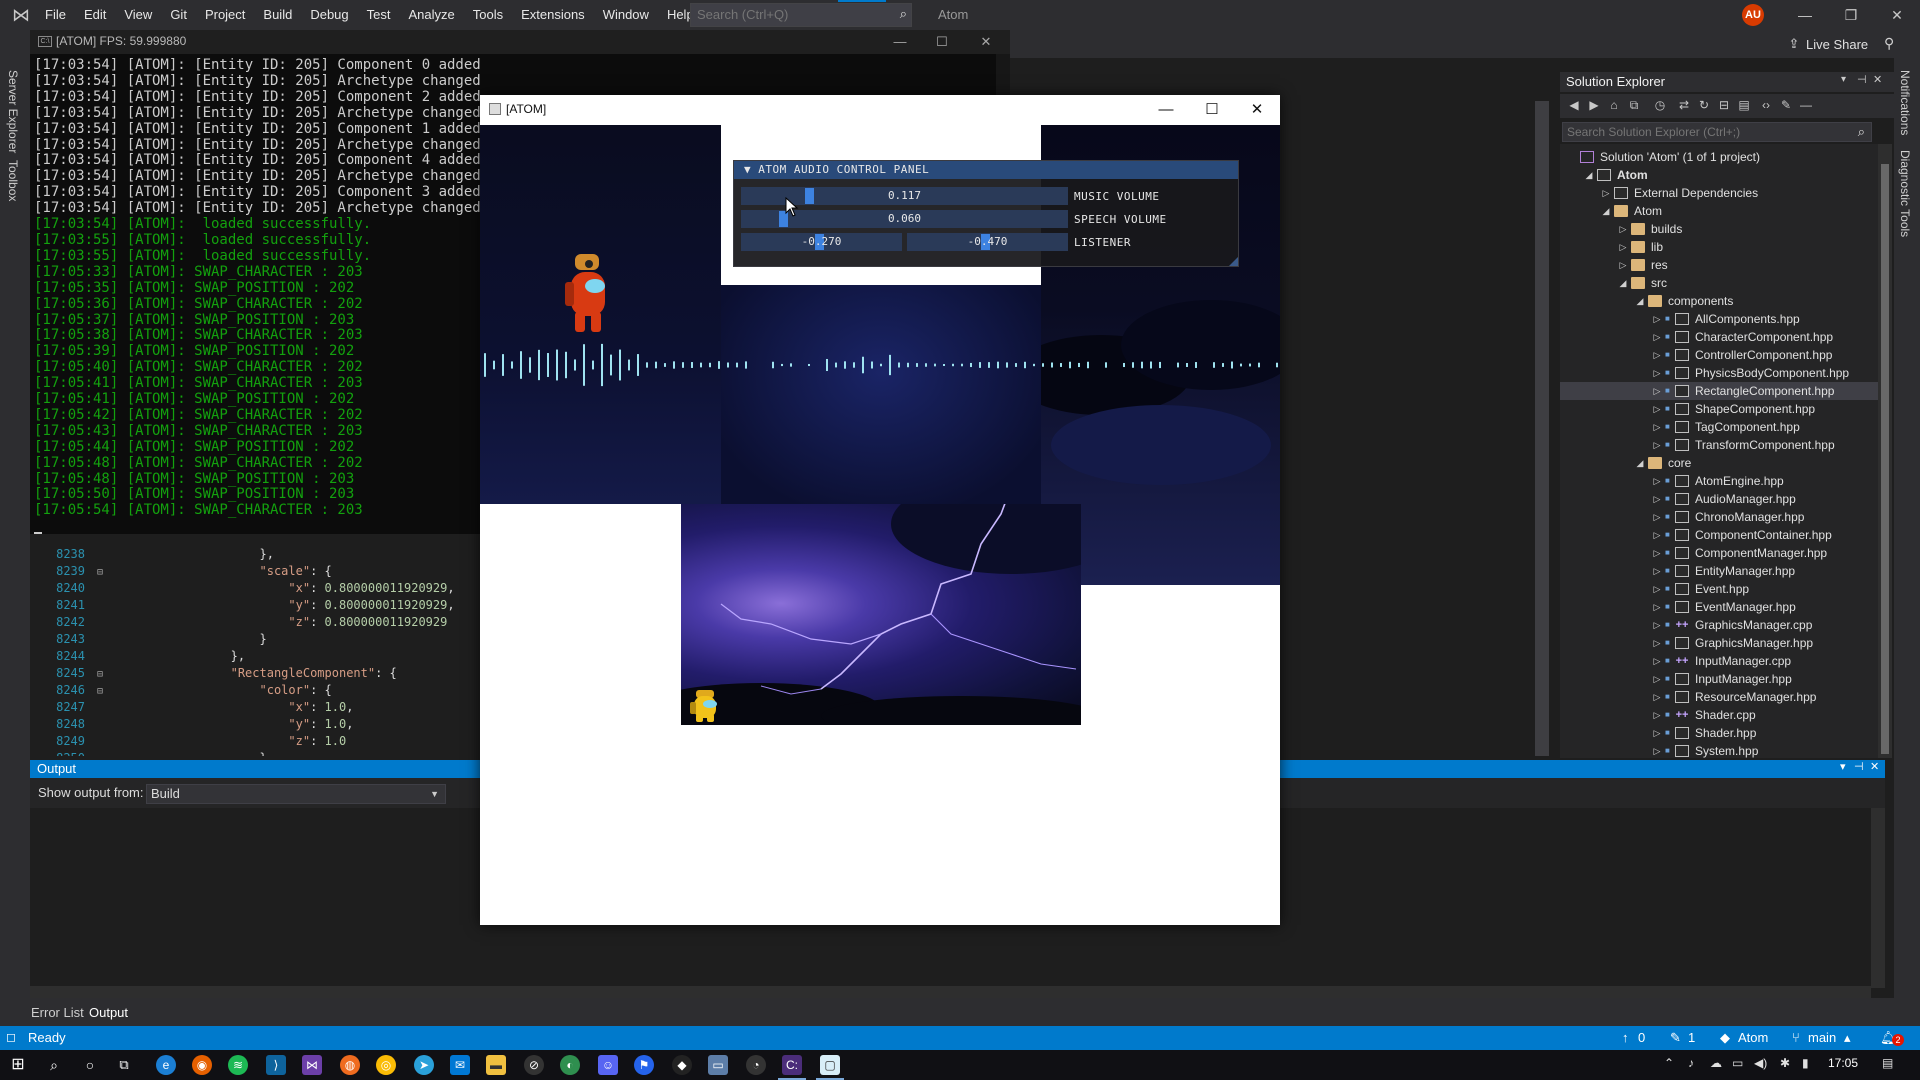  What do you see at coordinates (1691, 1037) in the screenshot?
I see `changes-count: 1` at bounding box center [1691, 1037].